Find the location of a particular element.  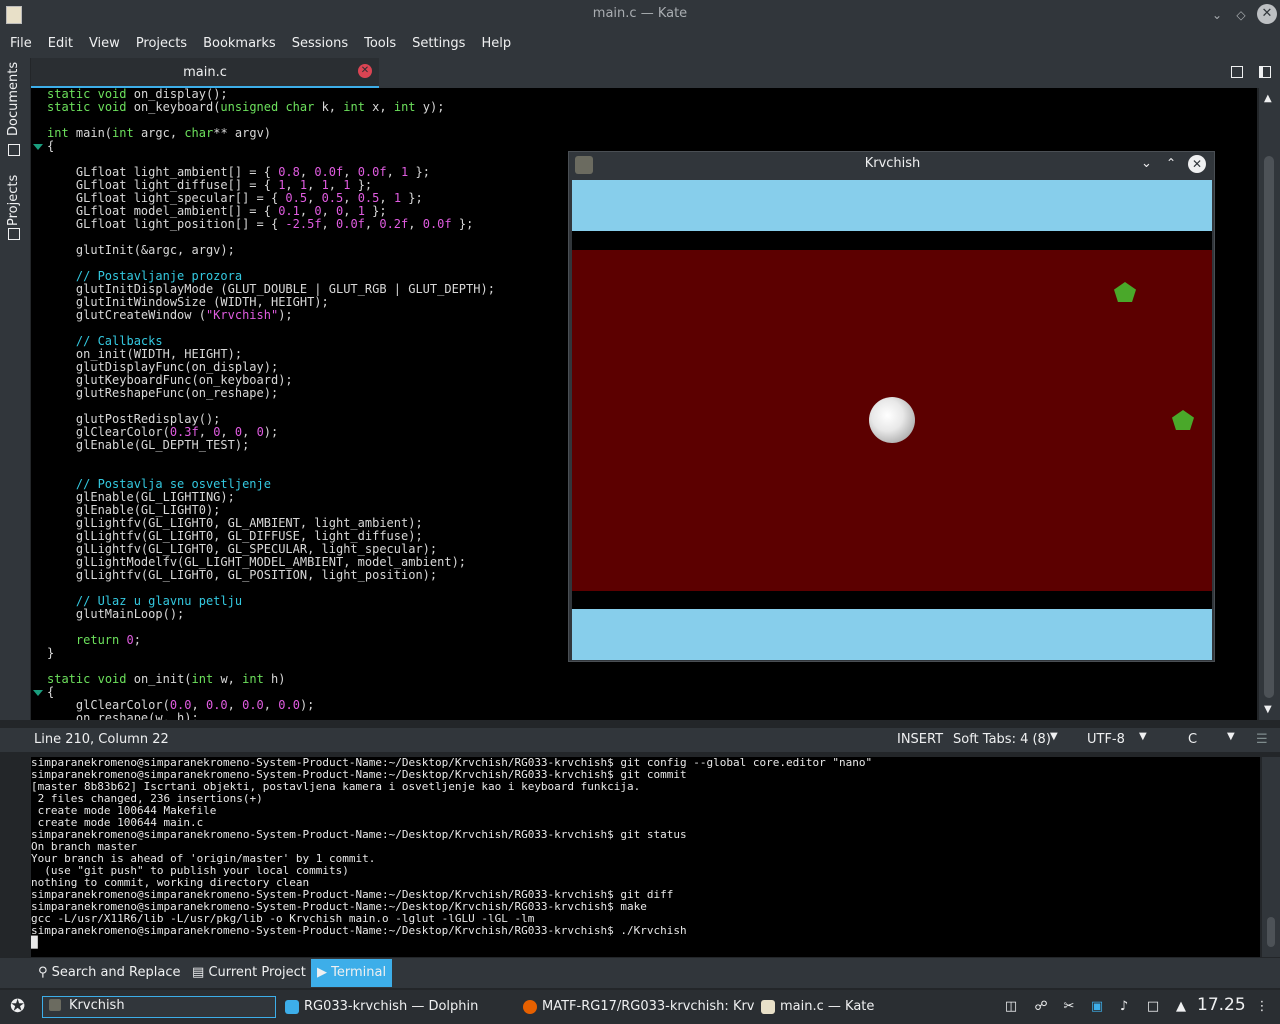

maximize-icon: ◇ is located at coordinates (1241, 15).